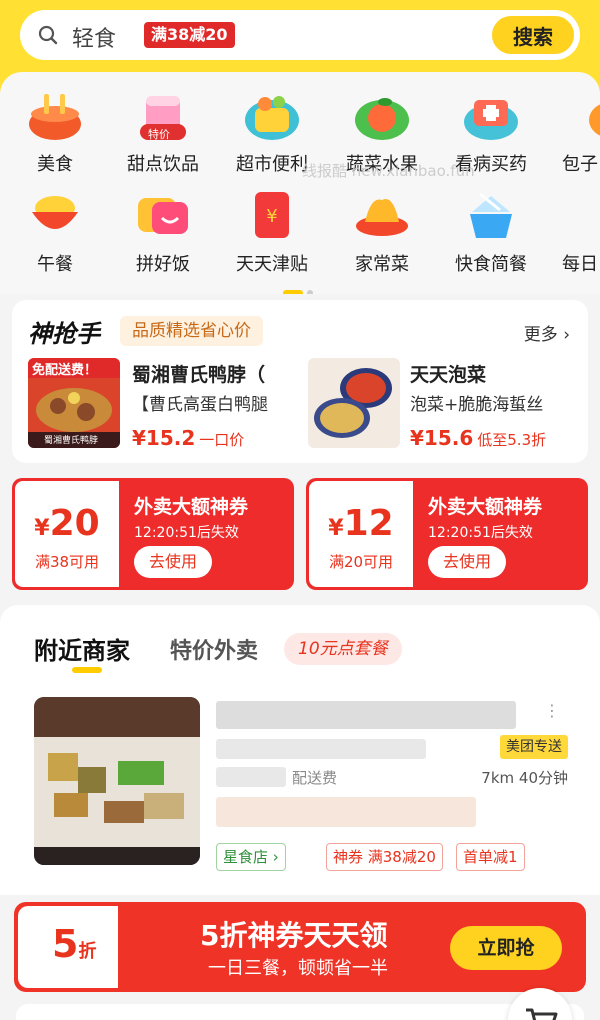 This screenshot has height=1020, width=600. Describe the element at coordinates (585, 116) in the screenshot. I see `bun-icon` at that location.